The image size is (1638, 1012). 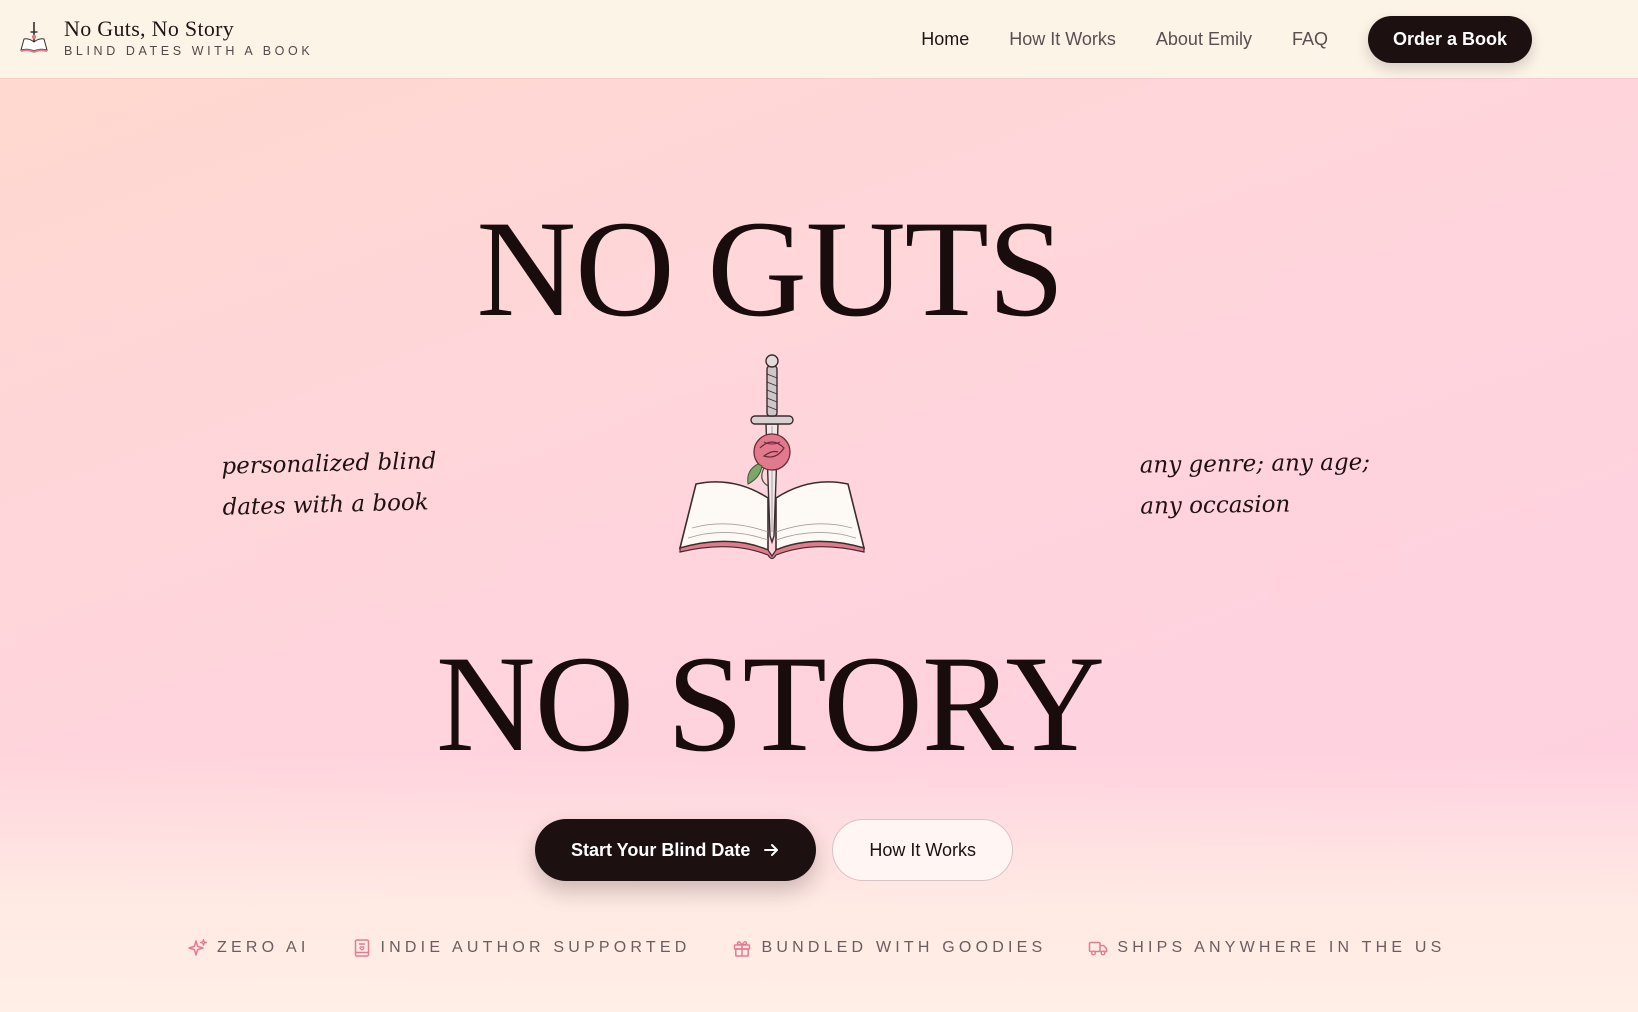 What do you see at coordinates (1062, 39) in the screenshot?
I see `nav-link-how-it-works: How It Works` at bounding box center [1062, 39].